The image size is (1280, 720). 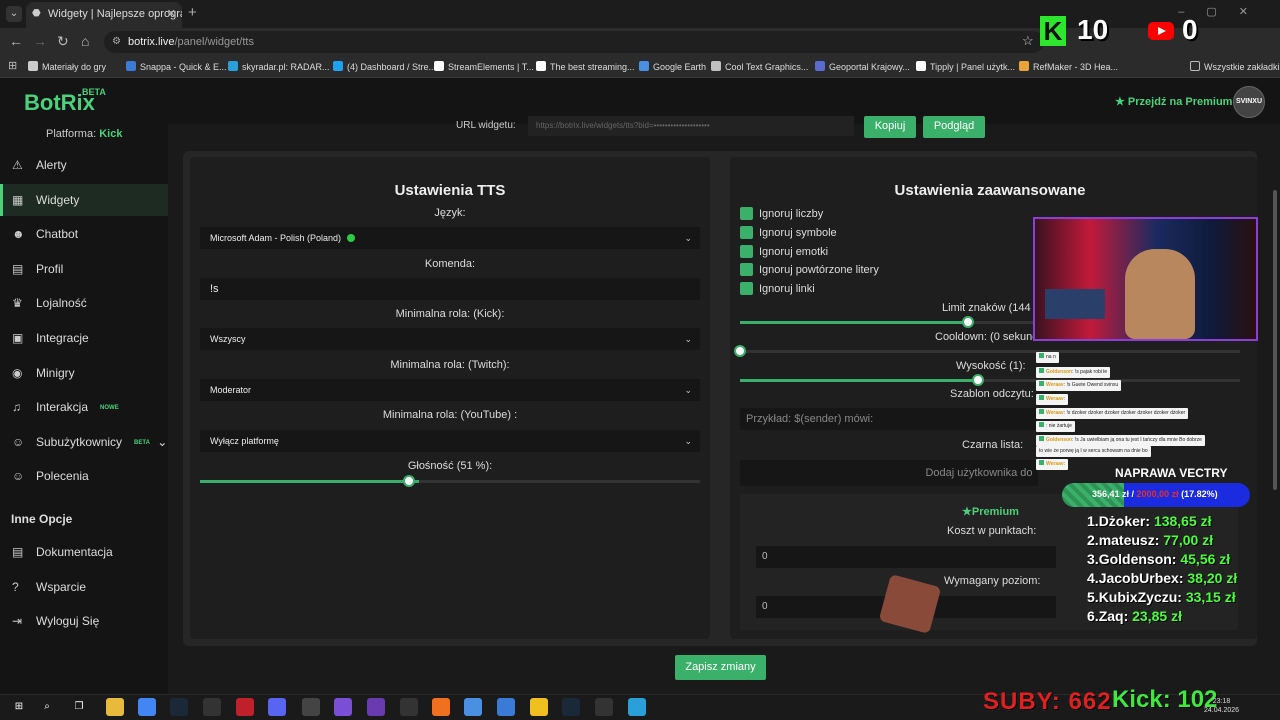 What do you see at coordinates (450, 238) in the screenshot?
I see `language-select: Microsoft Adam - Polish (Poland) ⌄` at bounding box center [450, 238].